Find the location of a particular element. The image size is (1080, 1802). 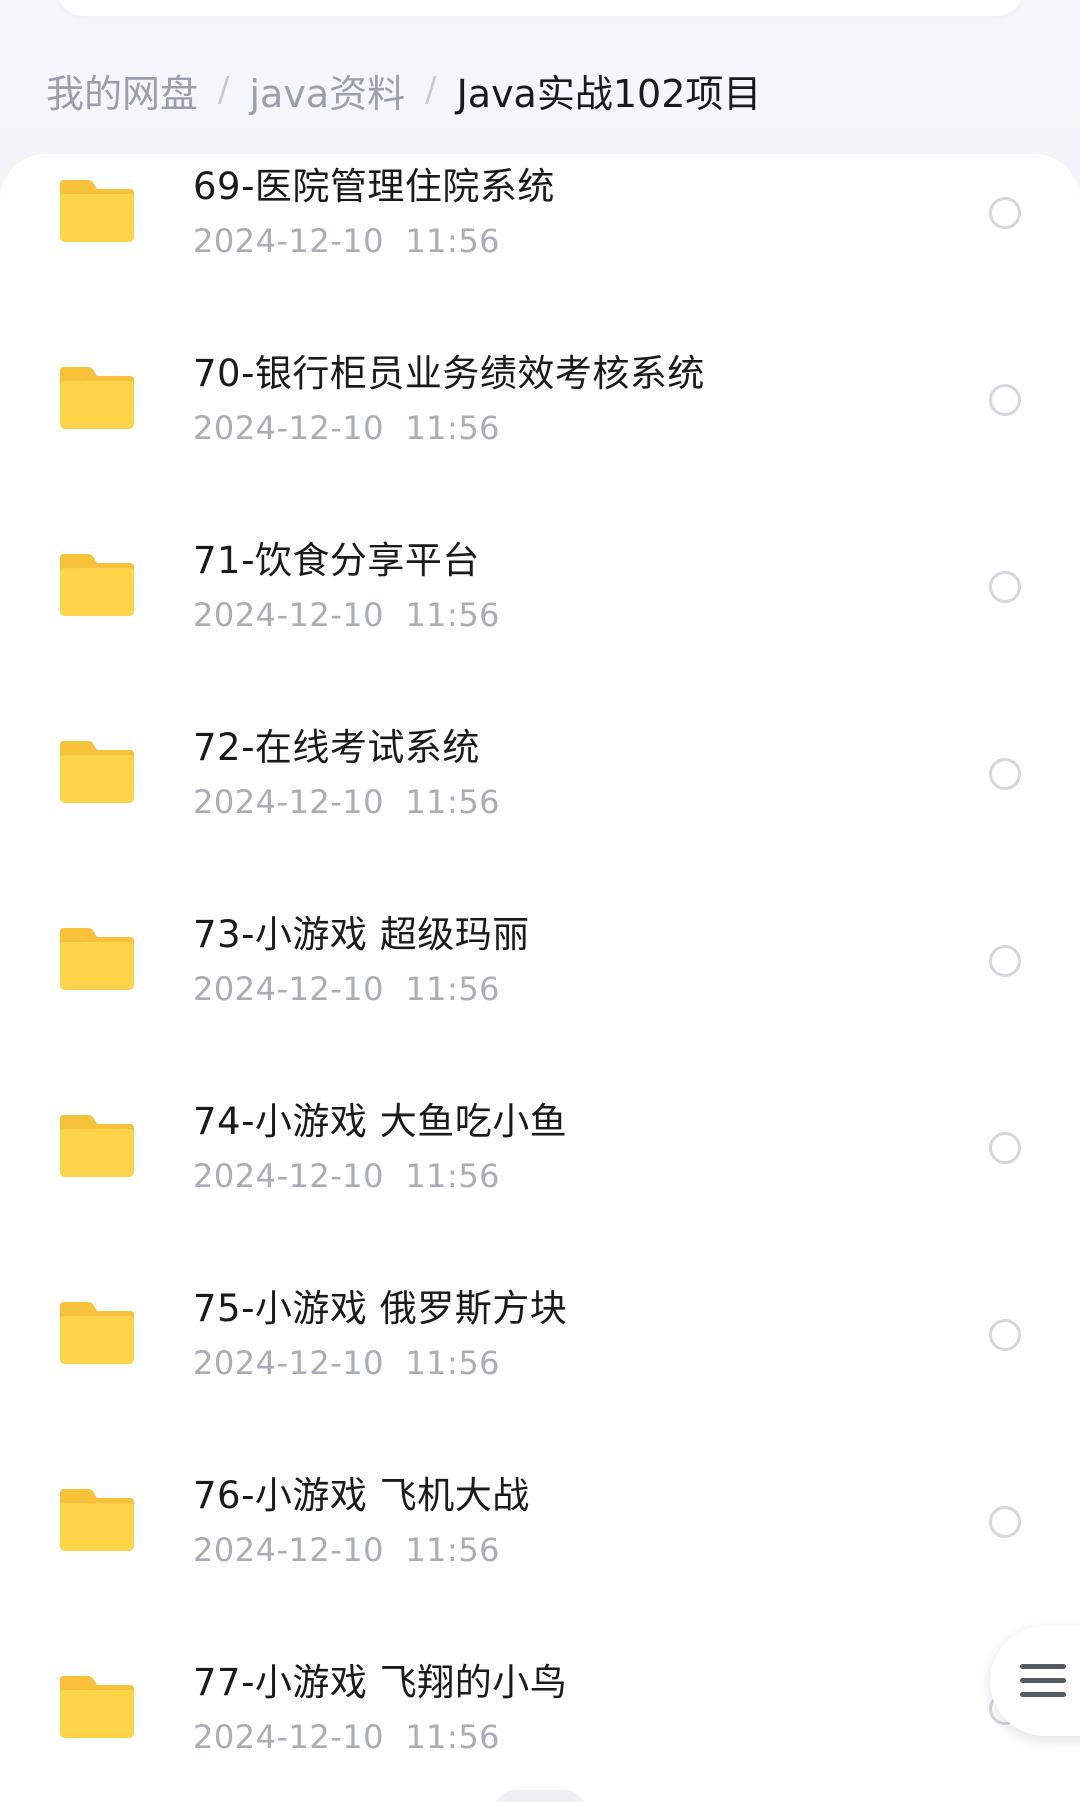

bottom-handle is located at coordinates (540, 1796).